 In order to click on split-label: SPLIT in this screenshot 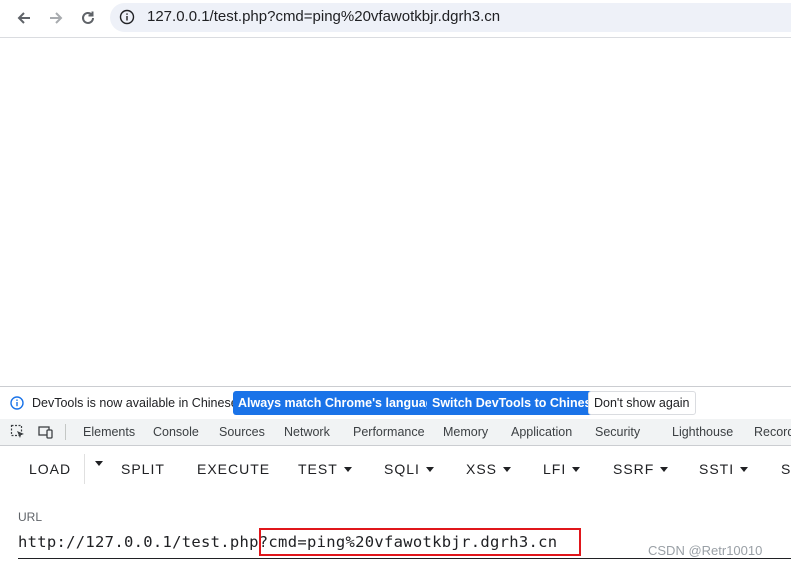, I will do `click(143, 469)`.